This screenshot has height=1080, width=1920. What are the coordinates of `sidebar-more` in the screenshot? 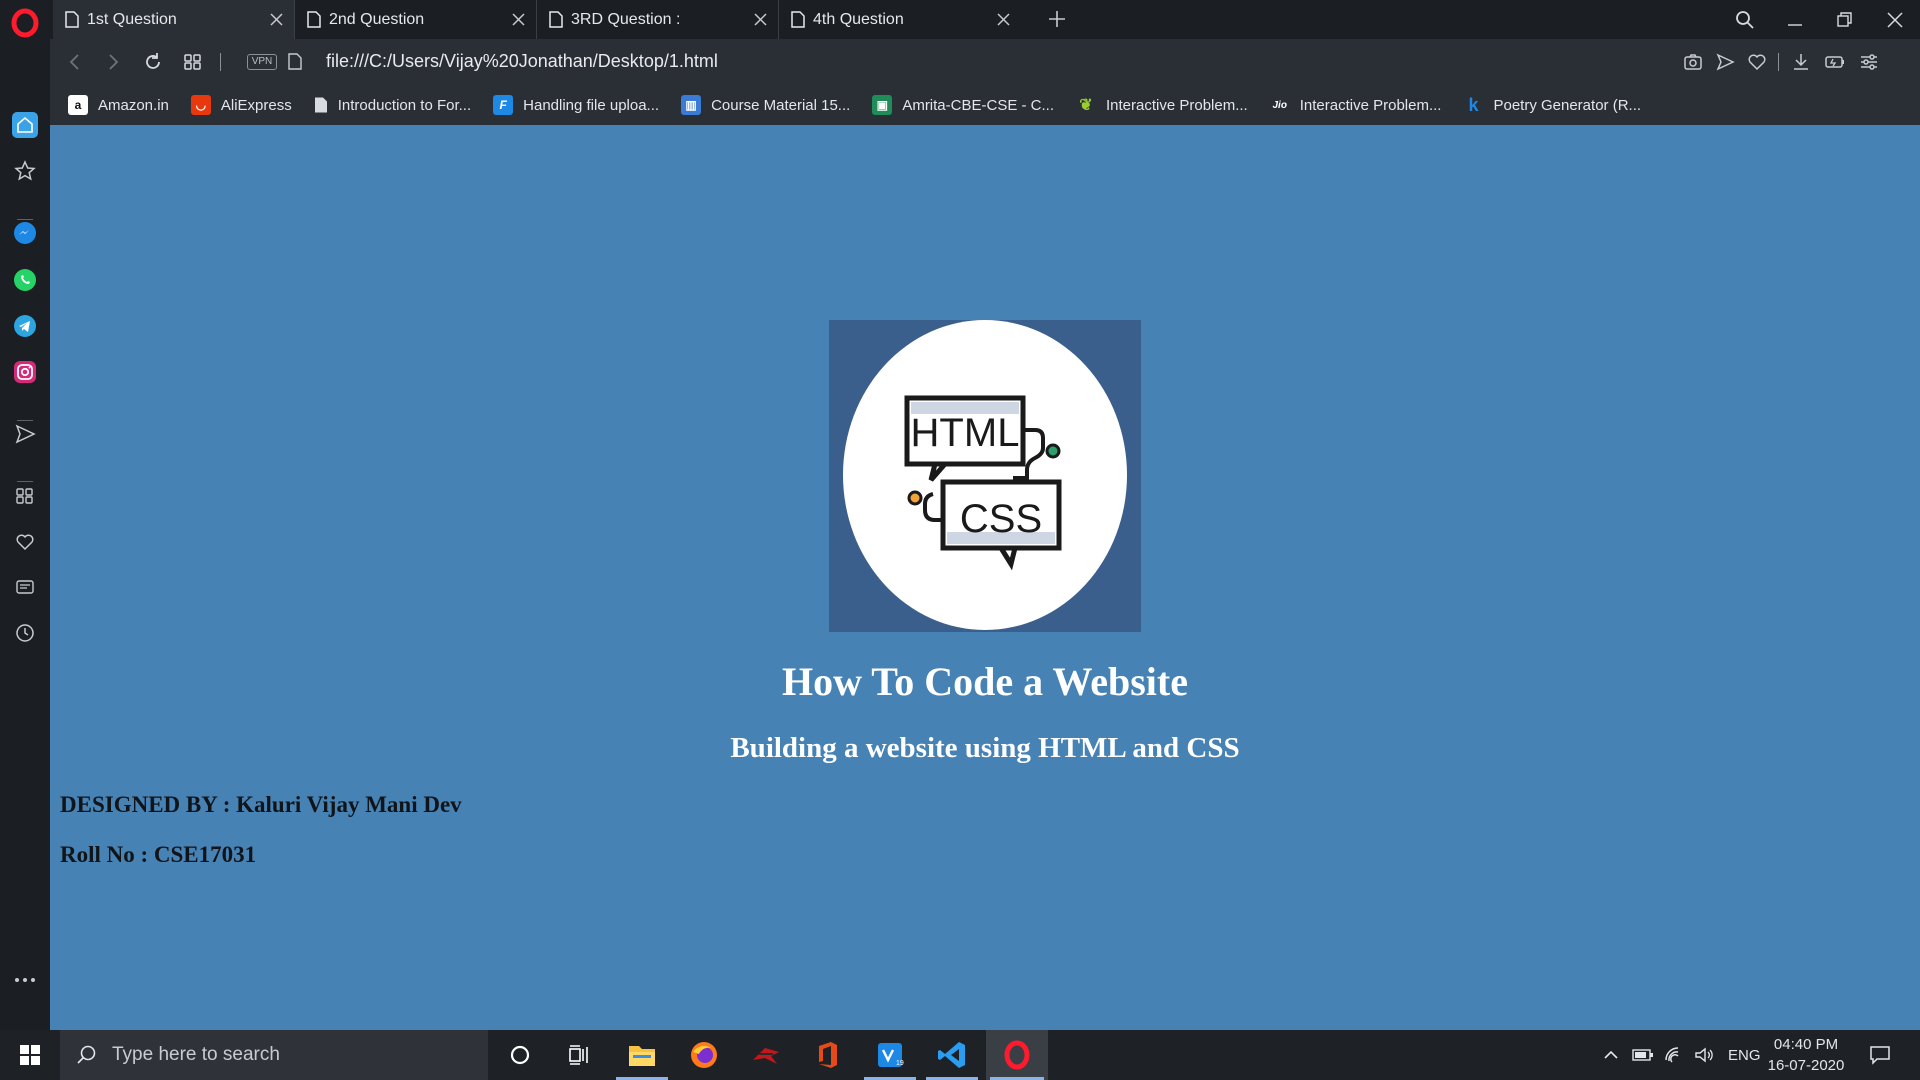 It's located at (25, 980).